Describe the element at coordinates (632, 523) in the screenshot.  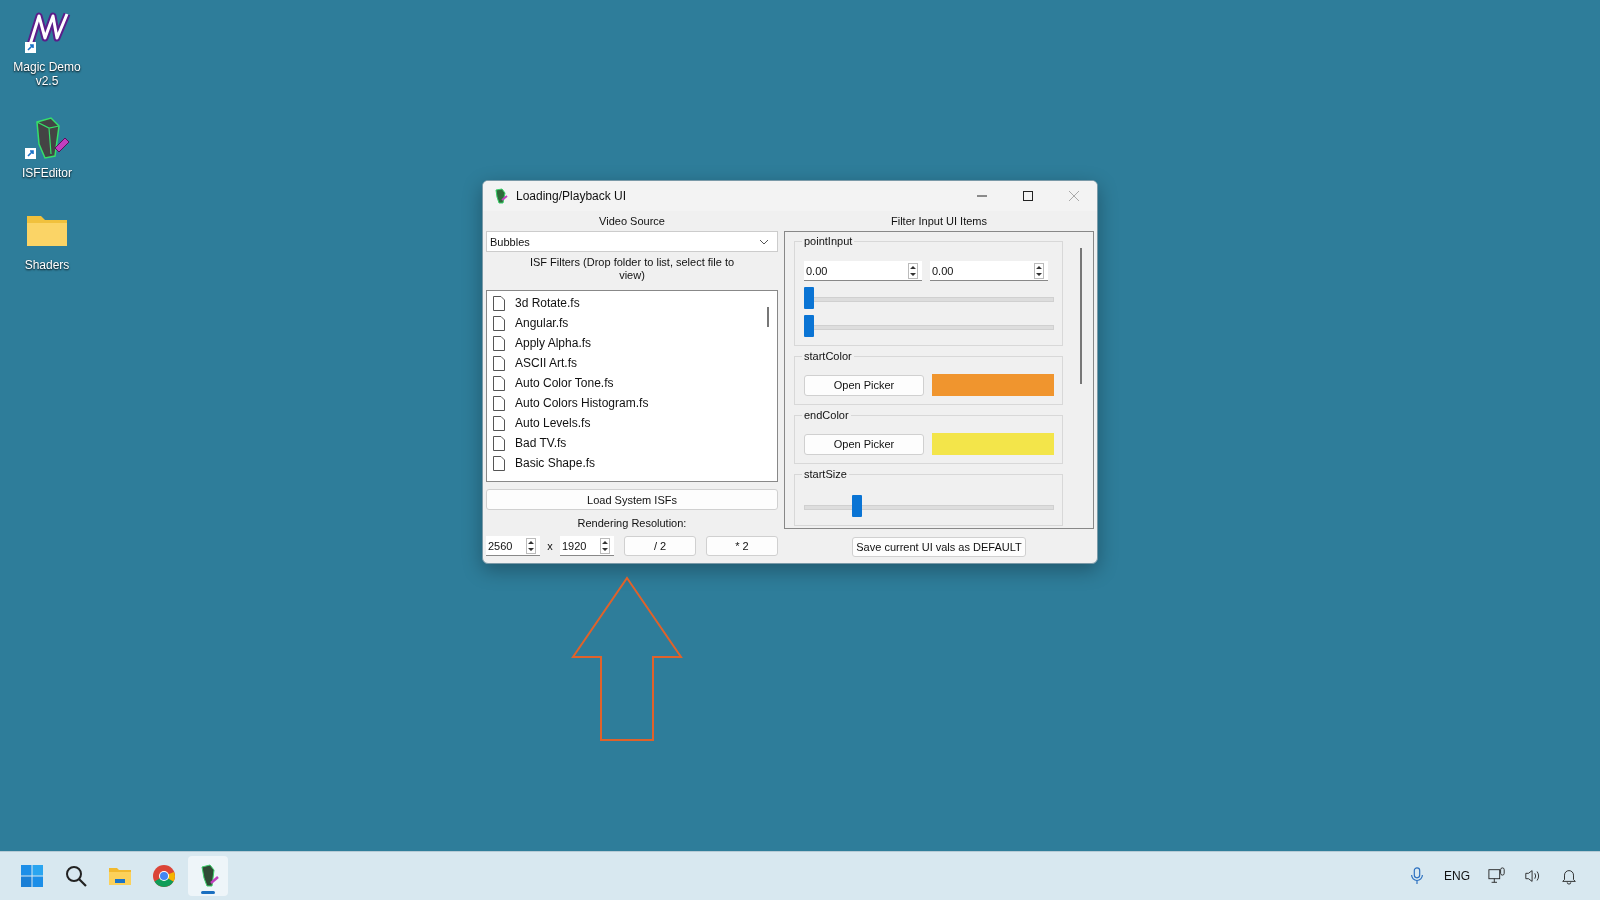
I see `section-label: Rendering Resolution:` at that location.